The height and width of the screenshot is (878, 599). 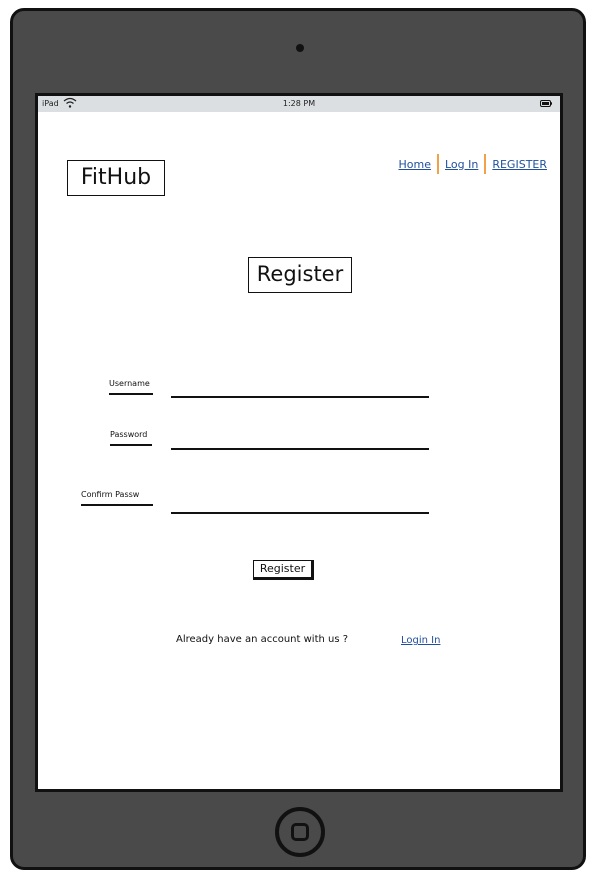 I want to click on battery-icon, so click(x=546, y=103).